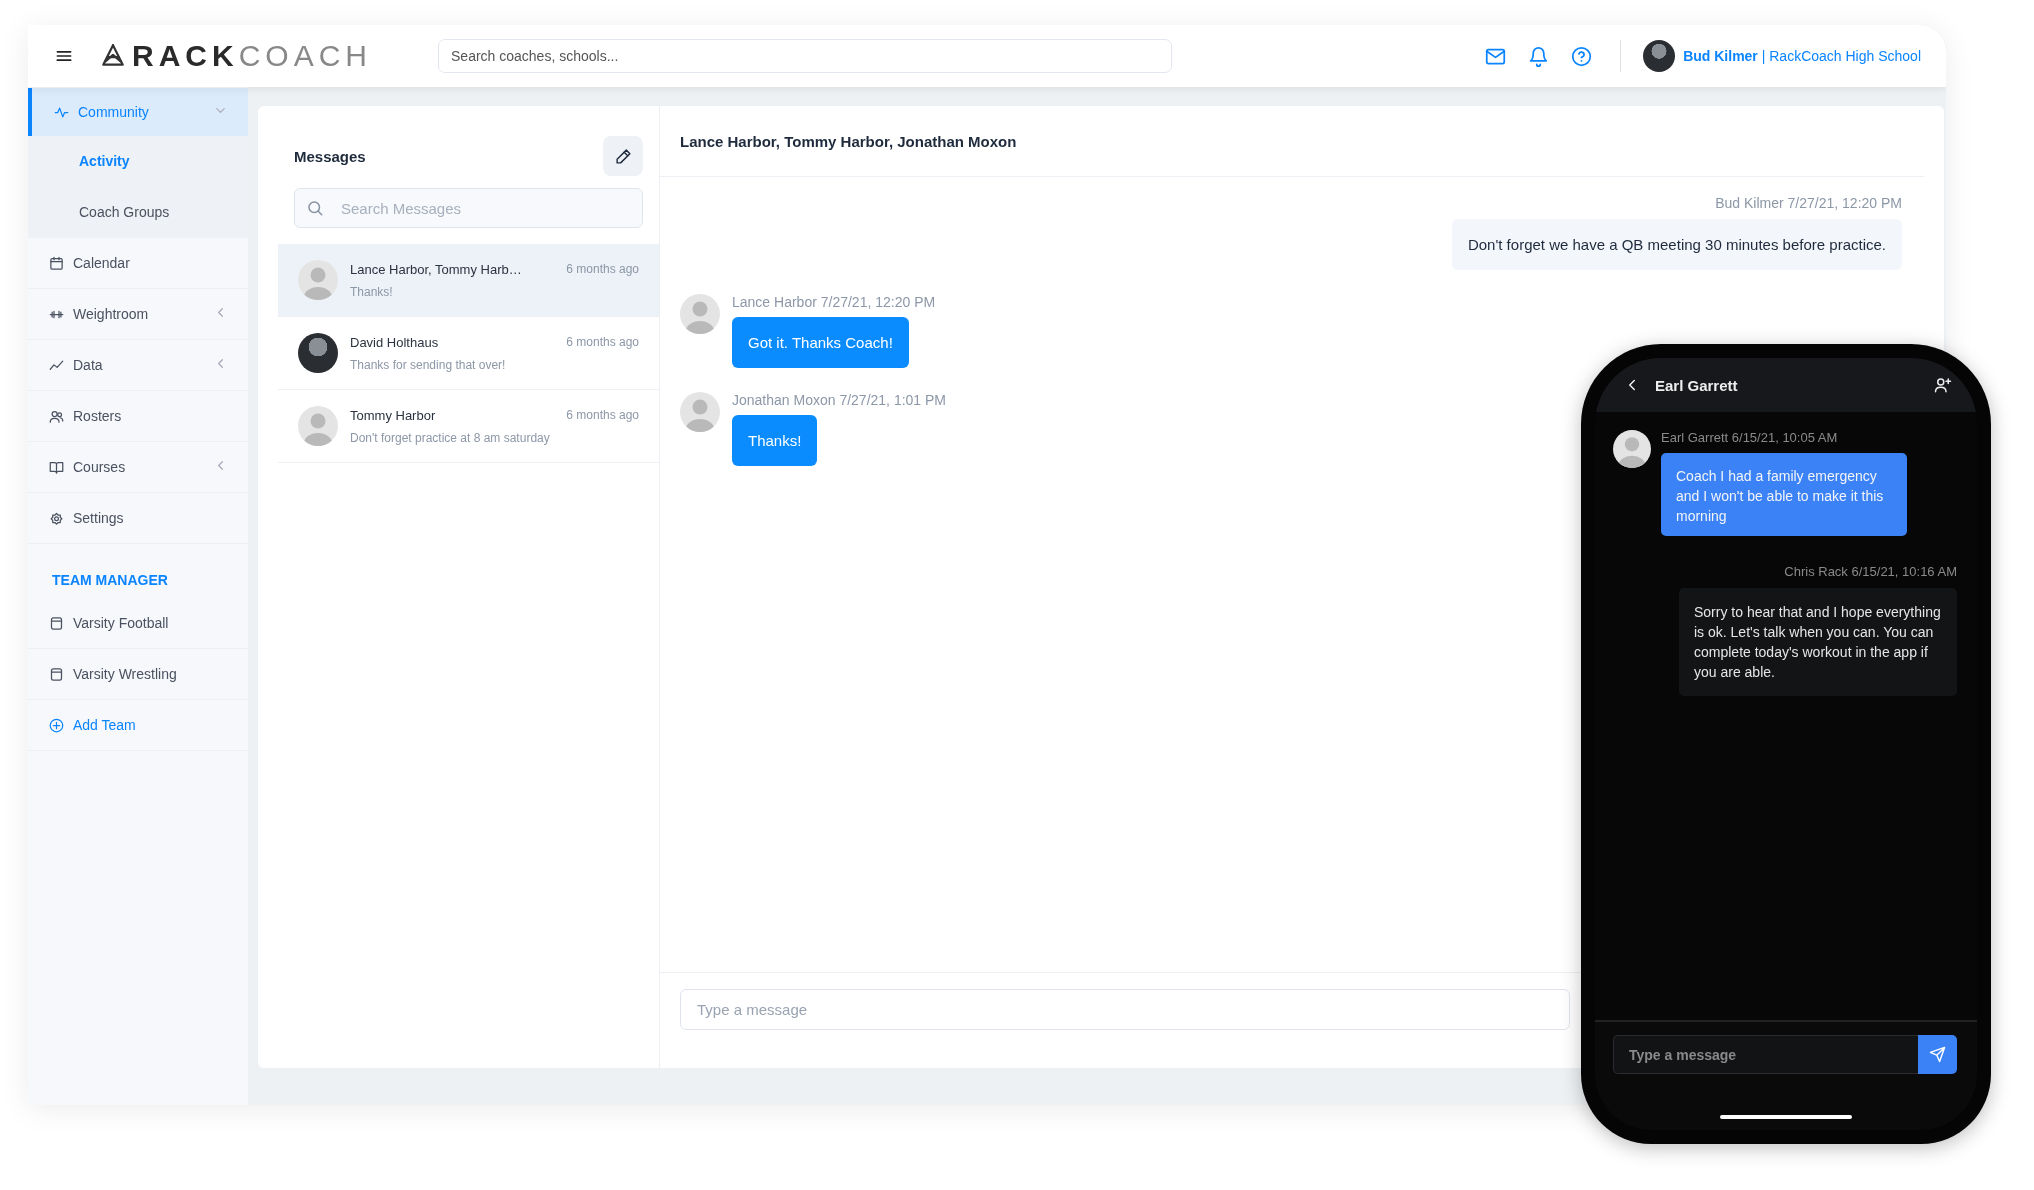  Describe the element at coordinates (1582, 56) in the screenshot. I see `help-icon` at that location.